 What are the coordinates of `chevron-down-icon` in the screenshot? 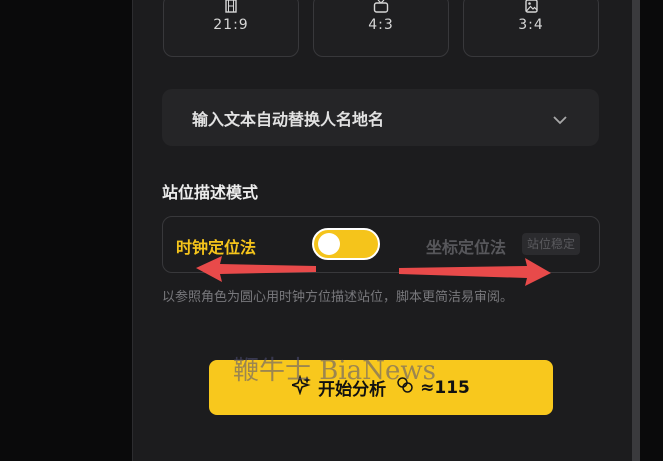 It's located at (560, 119).